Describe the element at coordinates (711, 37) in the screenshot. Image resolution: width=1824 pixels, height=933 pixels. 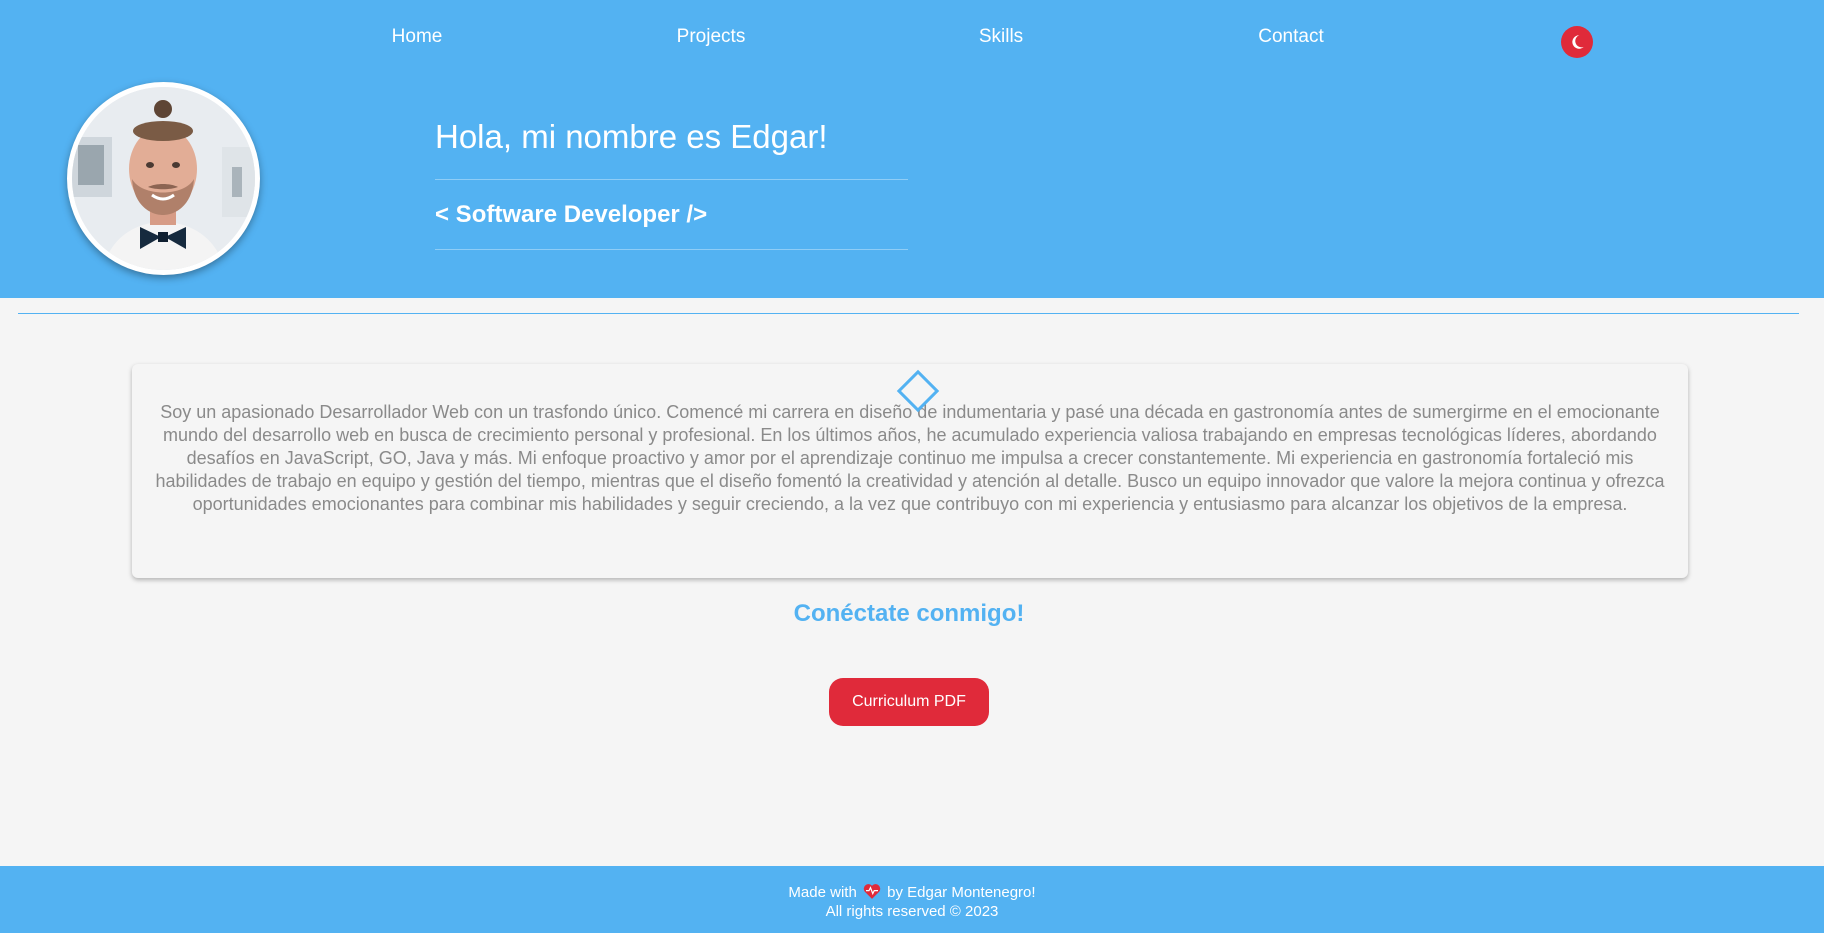
I see `nav-projects-link: Projects` at that location.